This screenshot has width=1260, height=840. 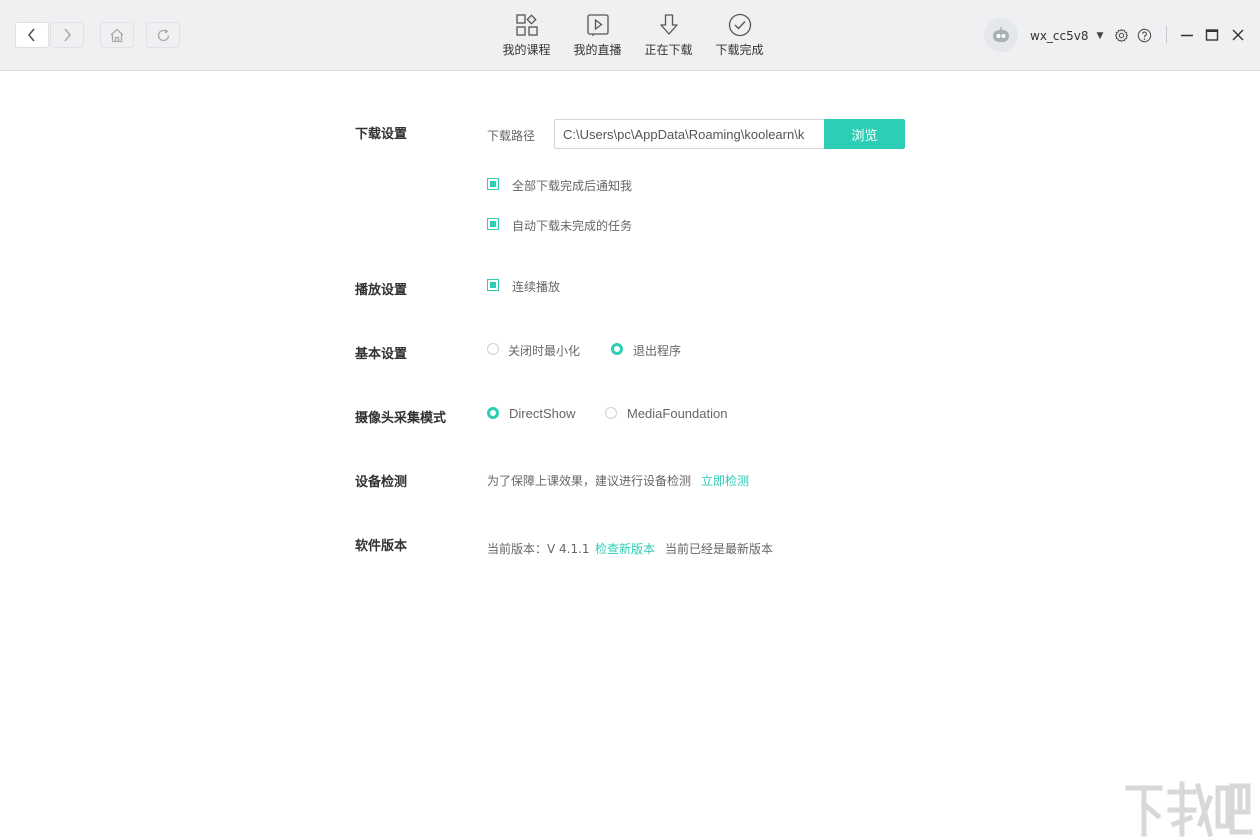 I want to click on tab-my-live: 我的直播, so click(x=597, y=35).